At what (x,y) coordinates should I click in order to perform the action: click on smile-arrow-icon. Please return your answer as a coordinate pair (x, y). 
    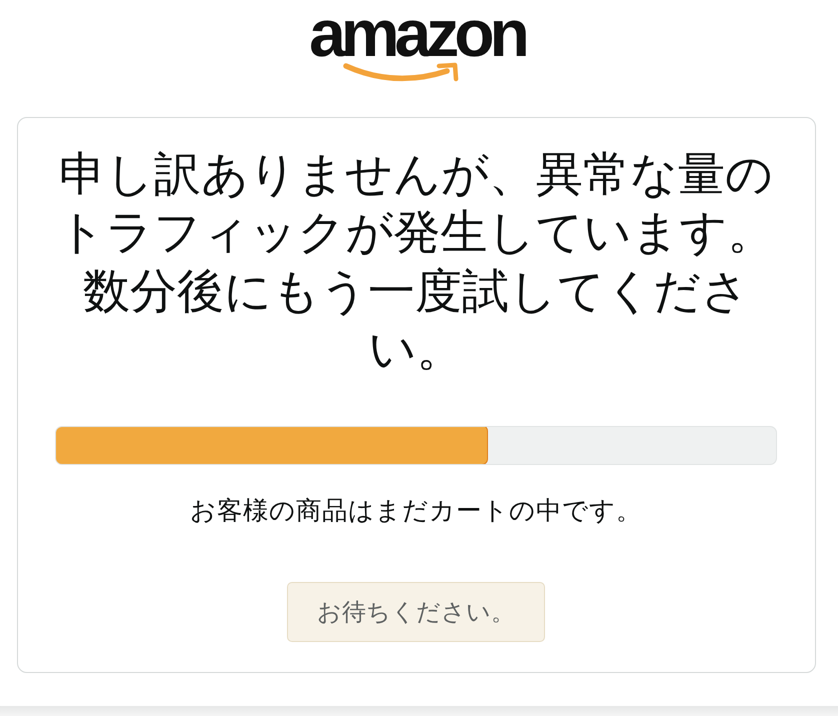
    Looking at the image, I should click on (402, 73).